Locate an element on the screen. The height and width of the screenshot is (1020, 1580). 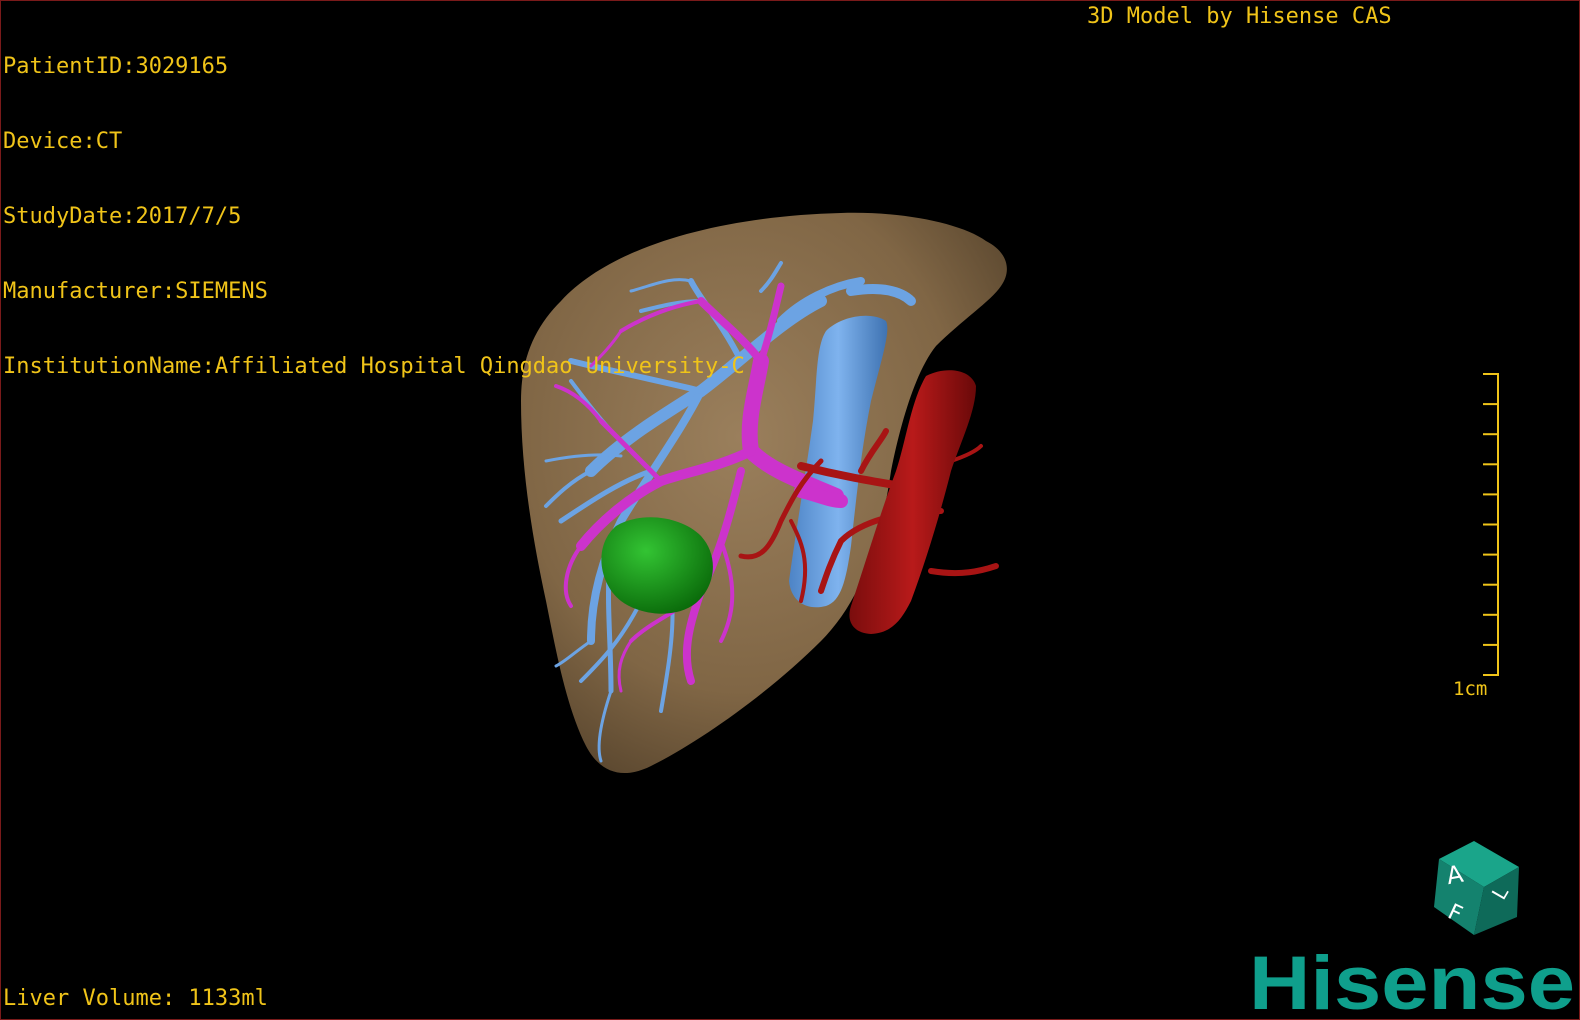
manufacturer-text: Manufacturer:SIEMENS is located at coordinates (135, 291).